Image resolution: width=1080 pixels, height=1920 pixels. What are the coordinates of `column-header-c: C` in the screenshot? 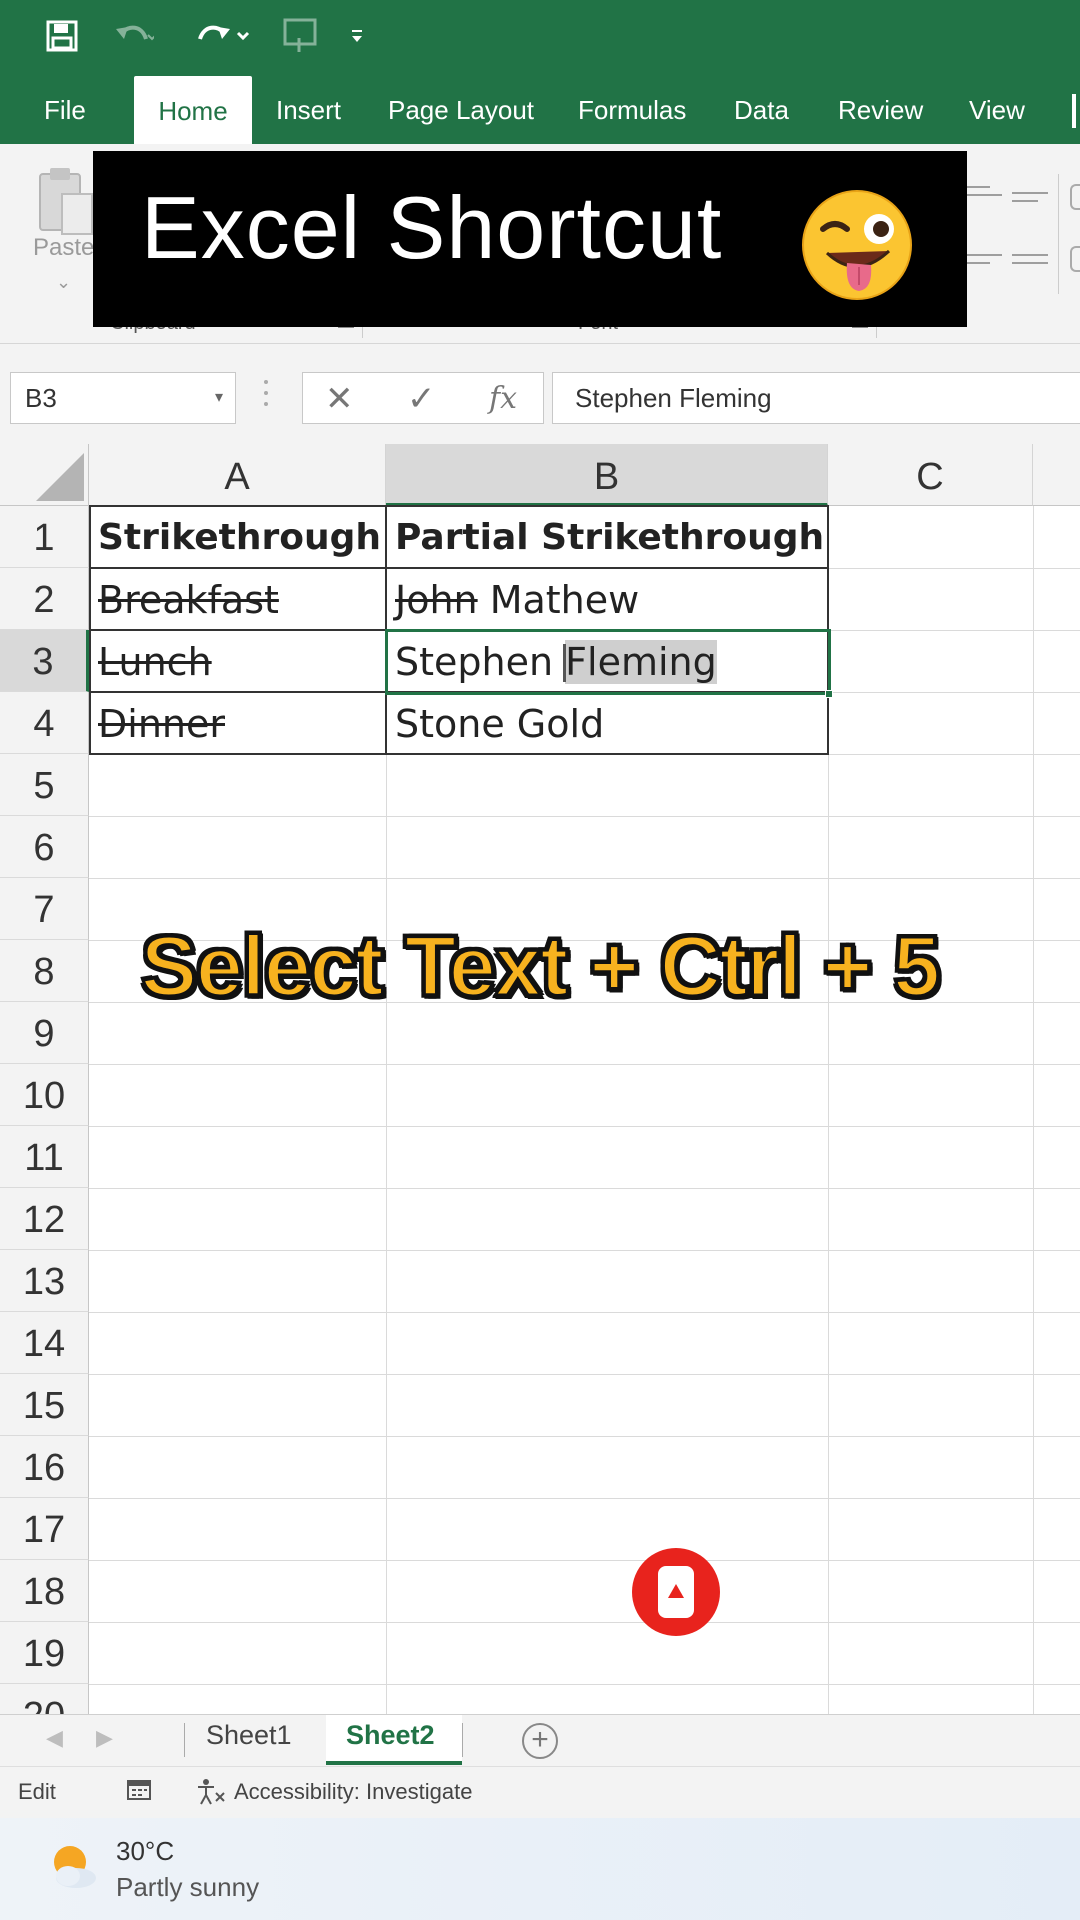 It's located at (930, 475).